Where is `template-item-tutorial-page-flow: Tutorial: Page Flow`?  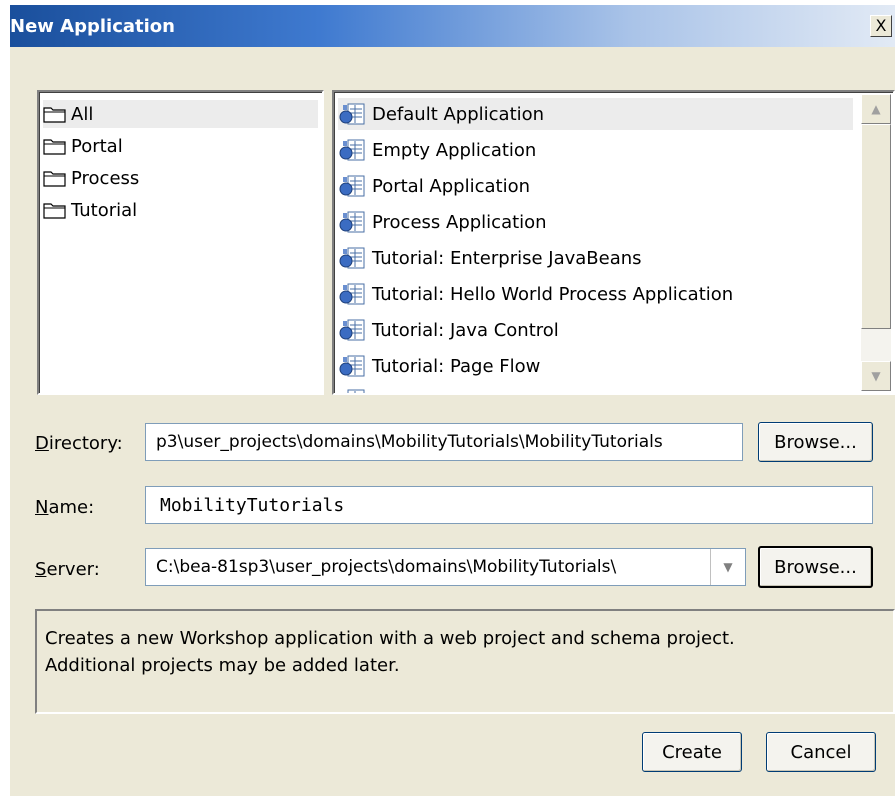 template-item-tutorial-page-flow: Tutorial: Page Flow is located at coordinates (595, 366).